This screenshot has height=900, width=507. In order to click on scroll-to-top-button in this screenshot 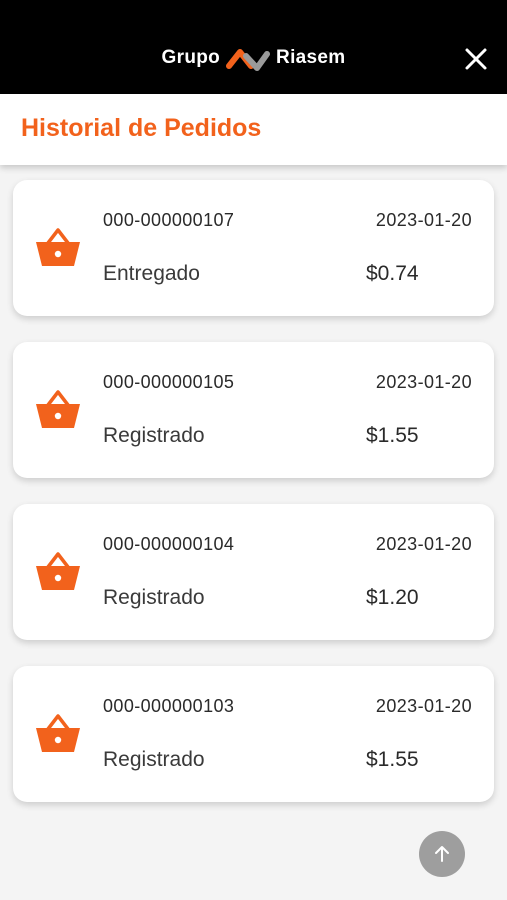, I will do `click(442, 854)`.